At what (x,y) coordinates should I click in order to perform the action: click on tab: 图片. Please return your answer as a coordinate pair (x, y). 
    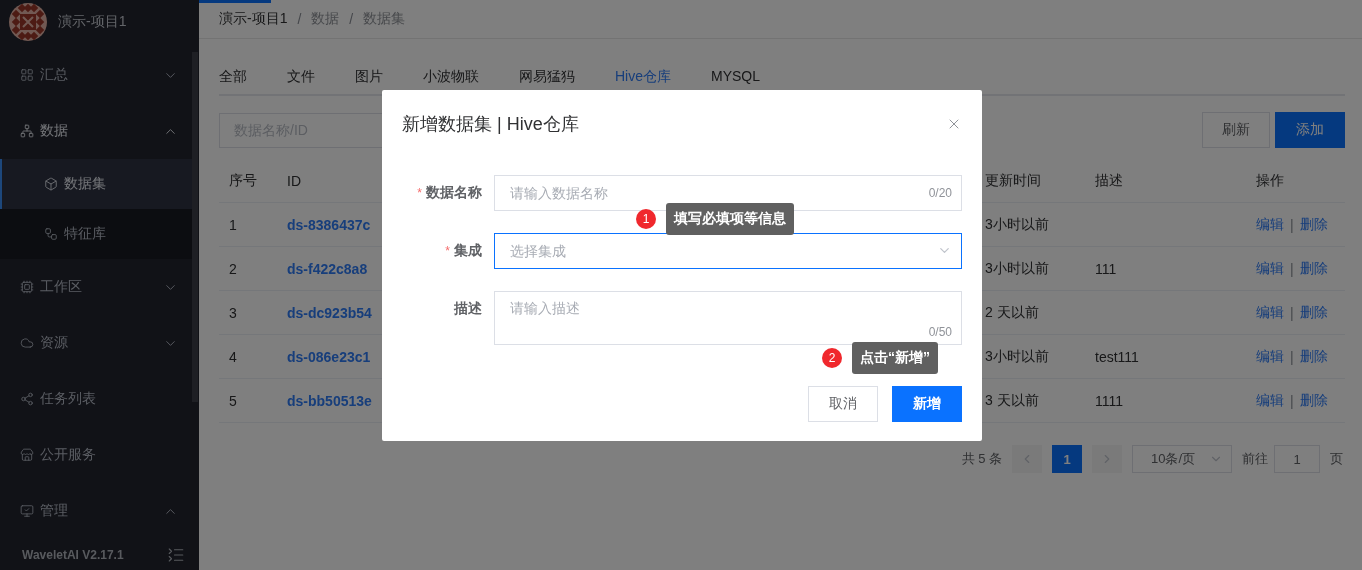
    Looking at the image, I should click on (379, 78).